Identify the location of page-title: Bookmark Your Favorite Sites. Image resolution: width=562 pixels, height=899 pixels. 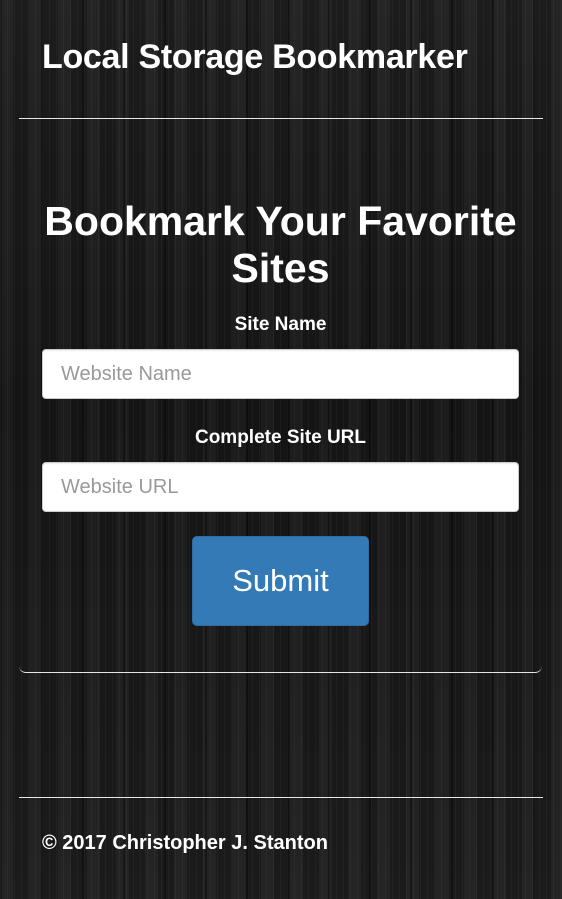
(280, 244).